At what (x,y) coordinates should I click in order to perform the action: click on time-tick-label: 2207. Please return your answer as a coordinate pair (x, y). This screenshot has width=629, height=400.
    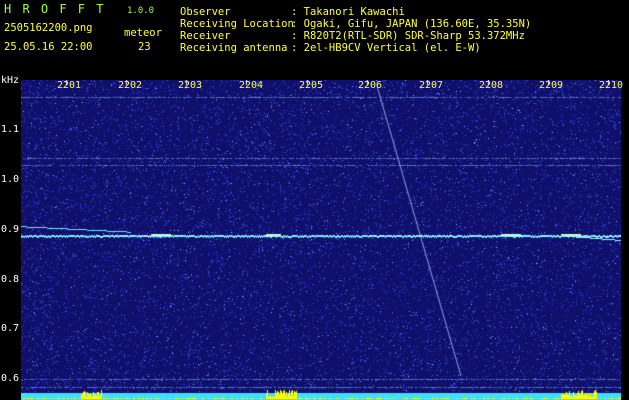
    Looking at the image, I should click on (431, 85).